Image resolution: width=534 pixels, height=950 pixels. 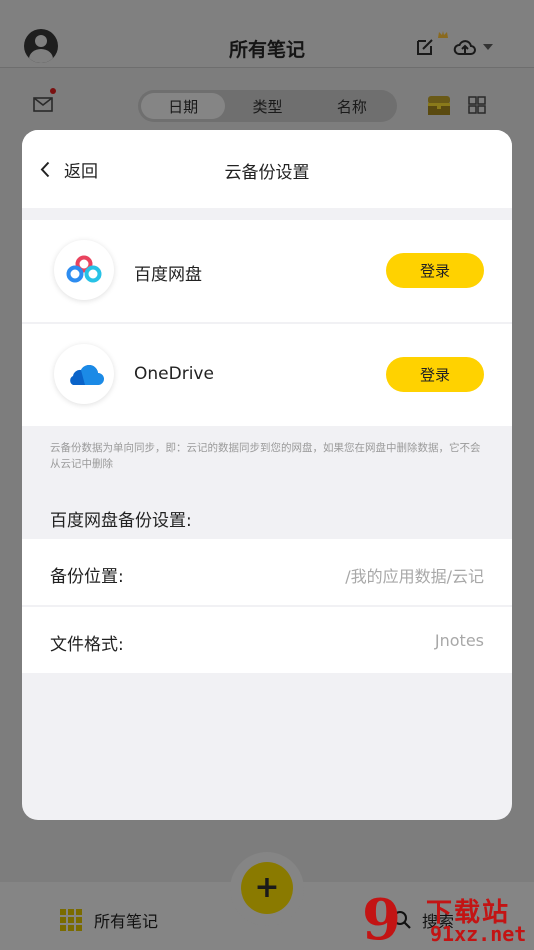 What do you see at coordinates (443, 34) in the screenshot?
I see `crown-icon` at bounding box center [443, 34].